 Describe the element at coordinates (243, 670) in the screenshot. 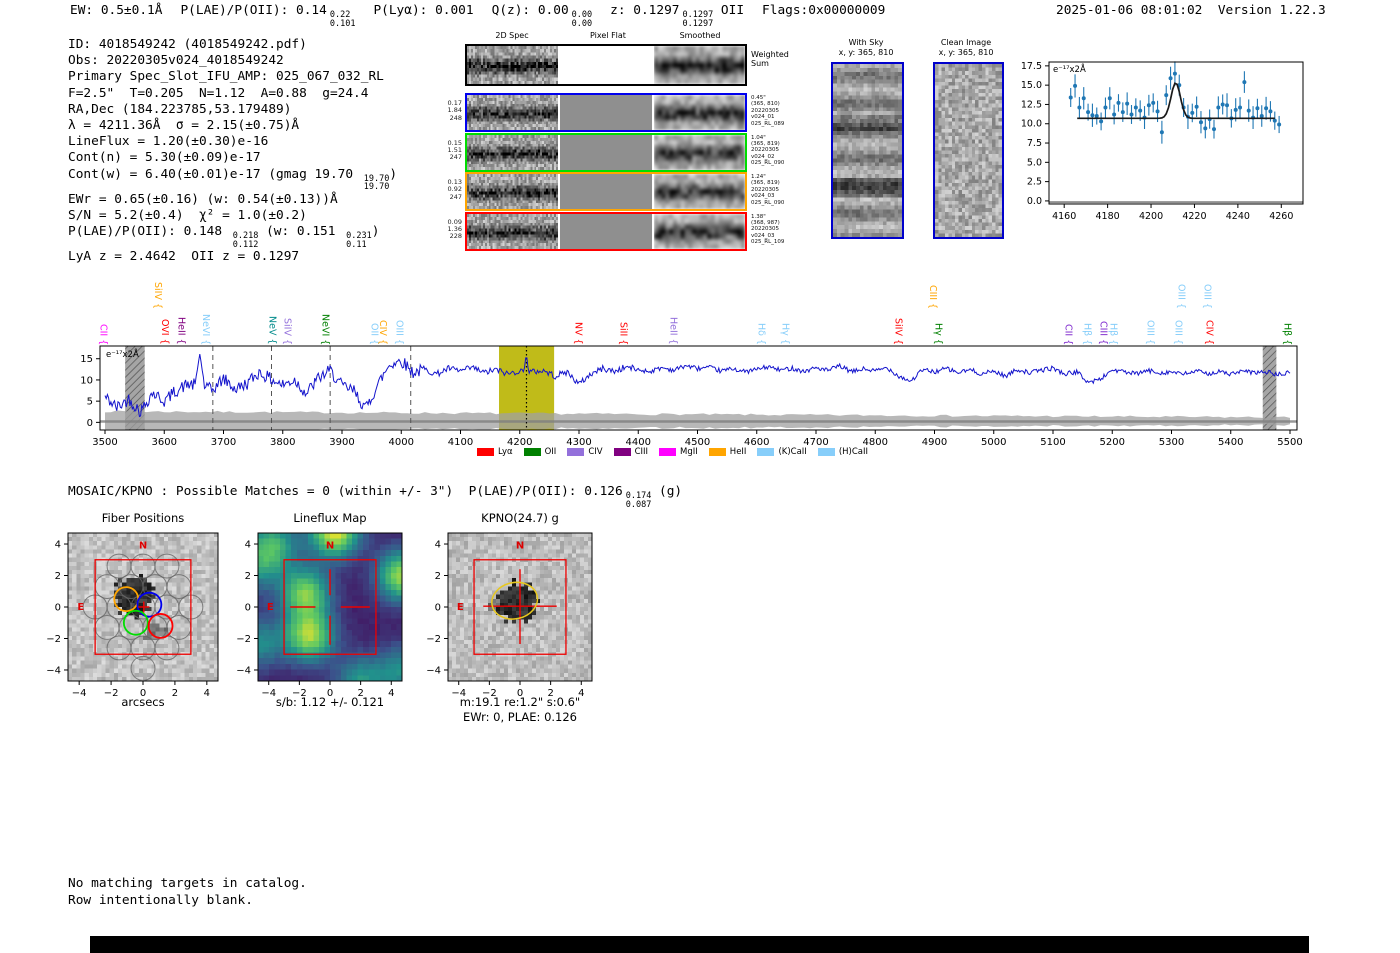

I see `lineflux-y-tick-label: −4` at that location.